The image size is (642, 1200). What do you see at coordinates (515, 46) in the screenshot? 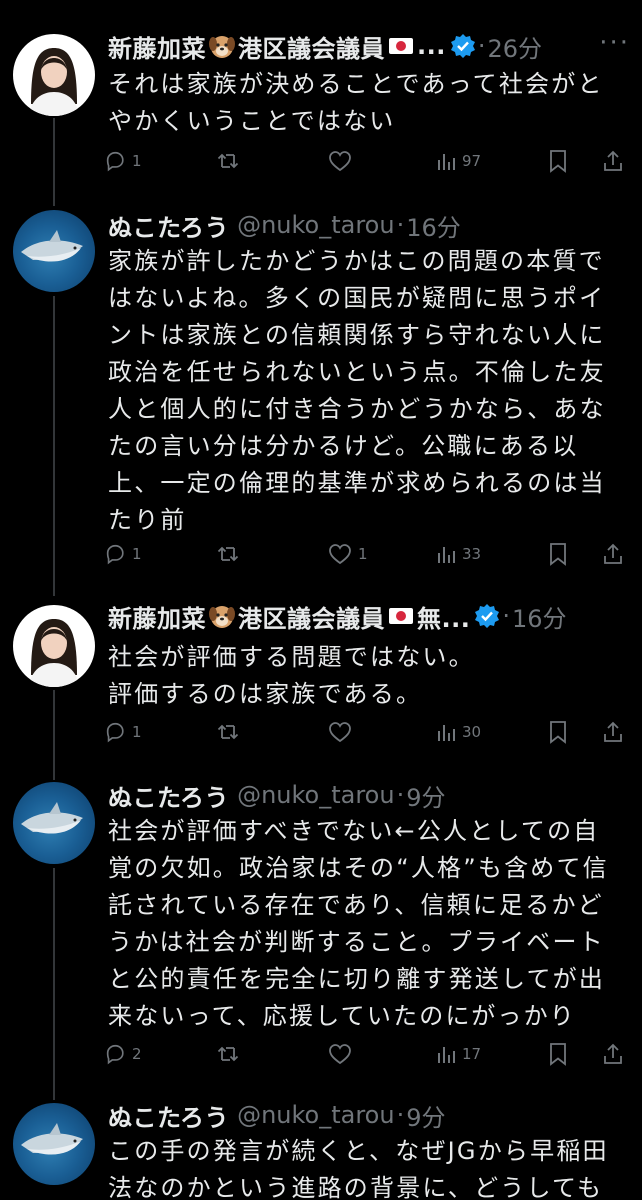
I see `timestamp: 26分` at bounding box center [515, 46].